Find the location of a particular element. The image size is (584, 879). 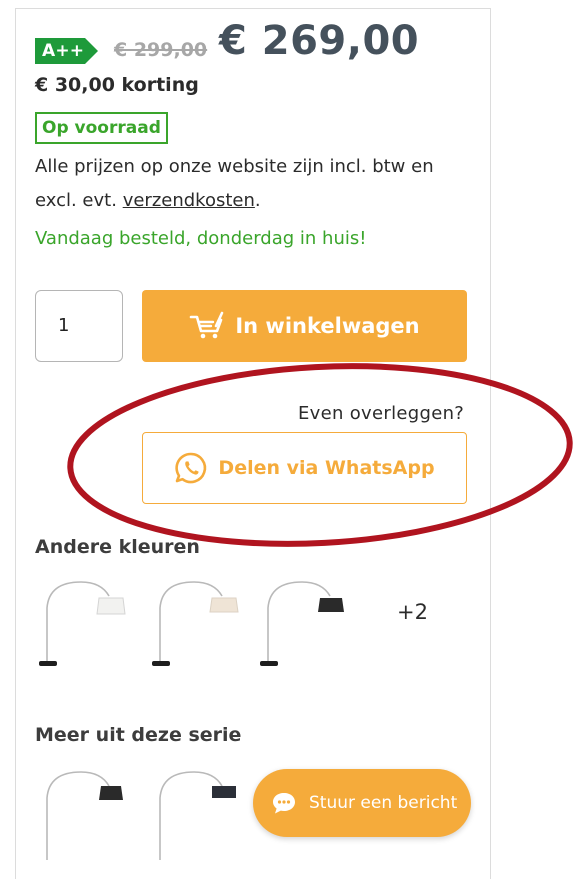

current-price: € 269,00 is located at coordinates (319, 41).